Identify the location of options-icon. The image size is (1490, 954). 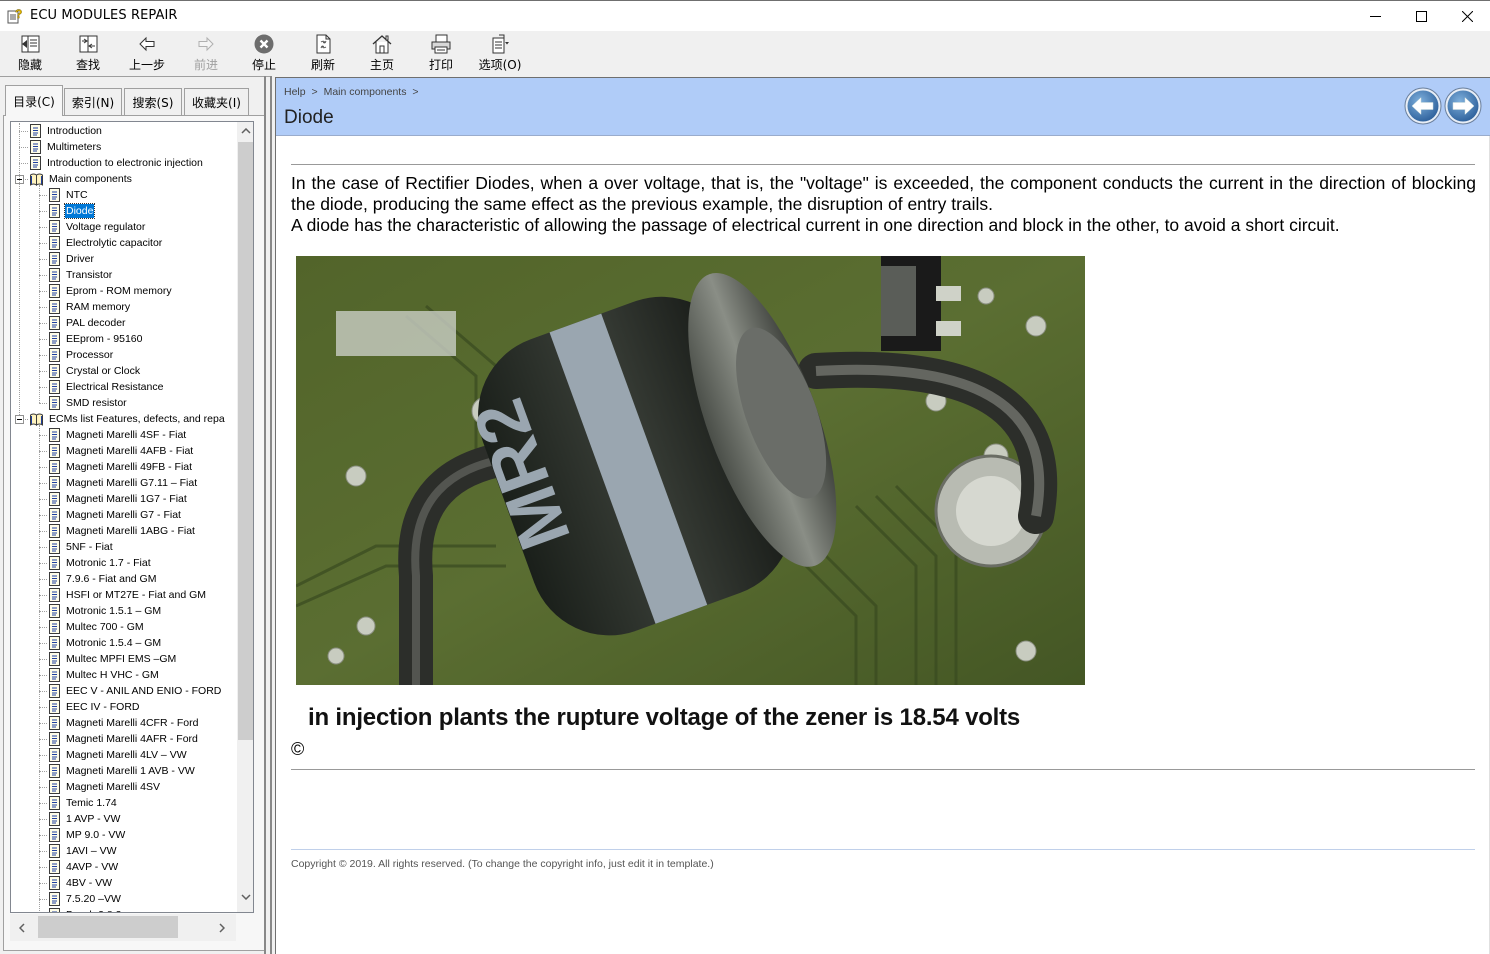
(500, 44).